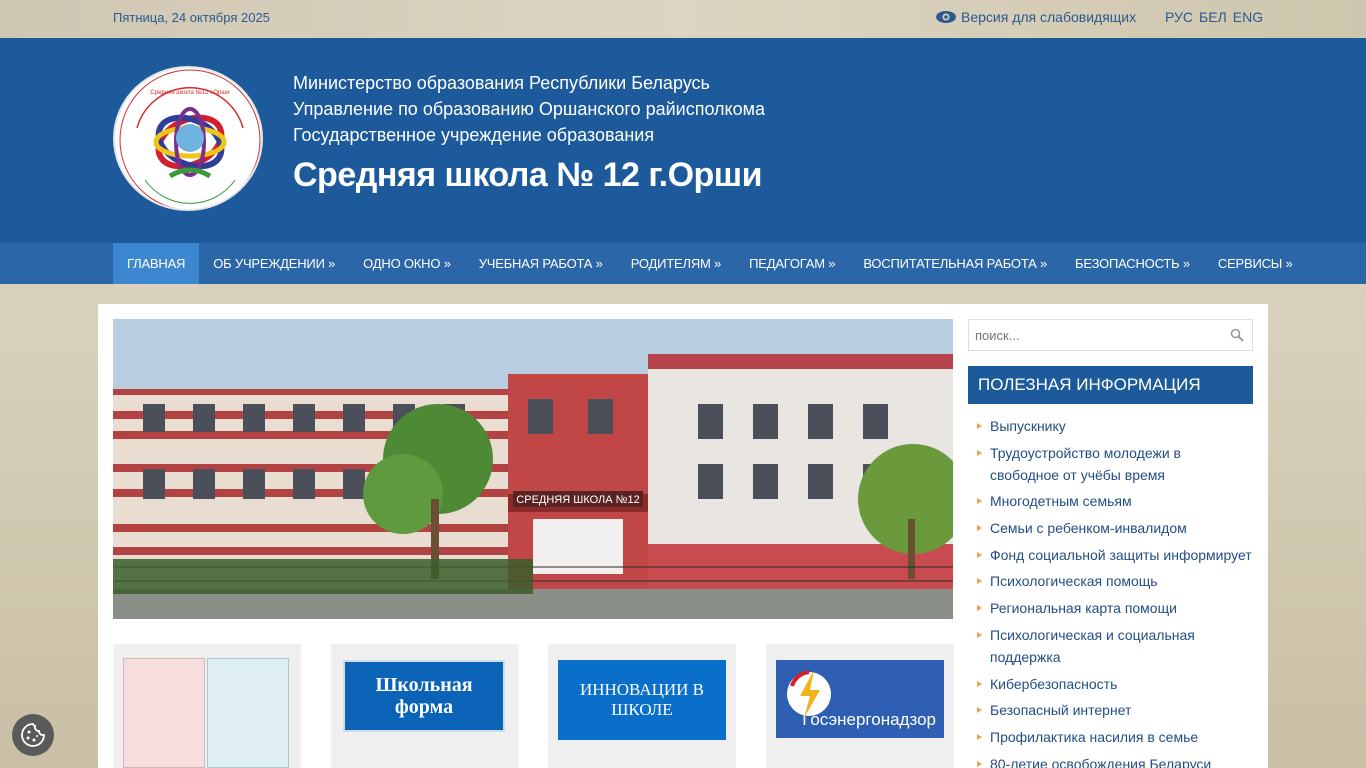 The width and height of the screenshot is (1366, 768). I want to click on sidebar-link-psych-social-support: Психологическая и социальная поддержка, so click(1110, 646).